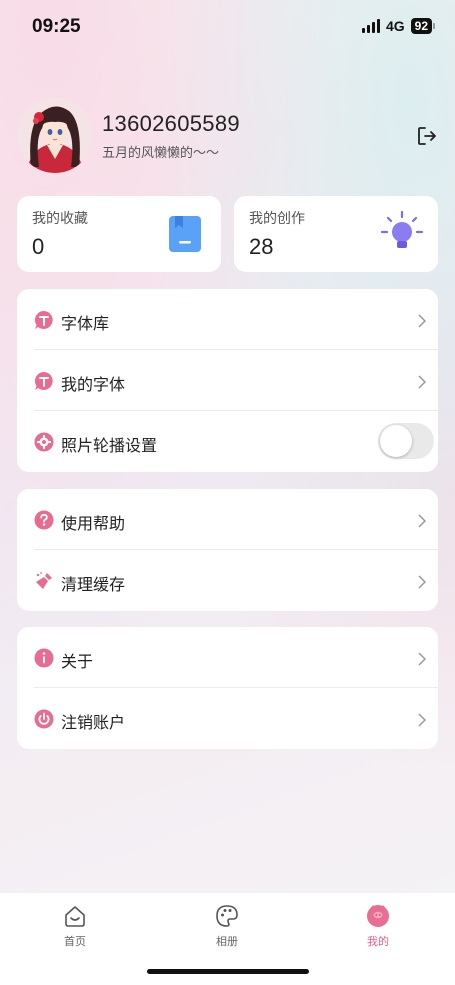  What do you see at coordinates (93, 384) in the screenshot?
I see `menu-item-label: 我的字体` at bounding box center [93, 384].